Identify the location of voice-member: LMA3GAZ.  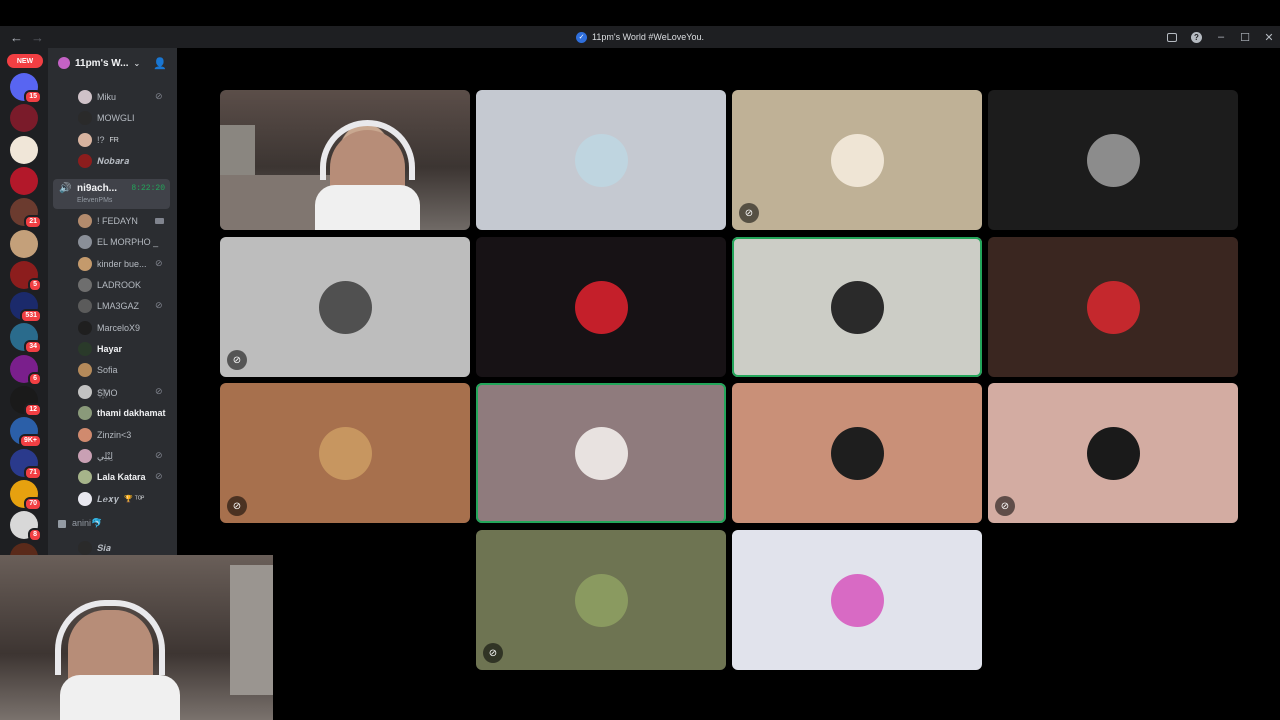
(108, 306).